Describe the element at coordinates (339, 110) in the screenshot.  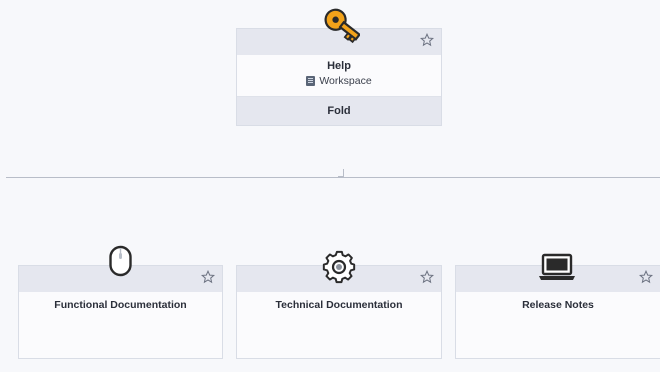
I see `fold-button: Fold` at that location.